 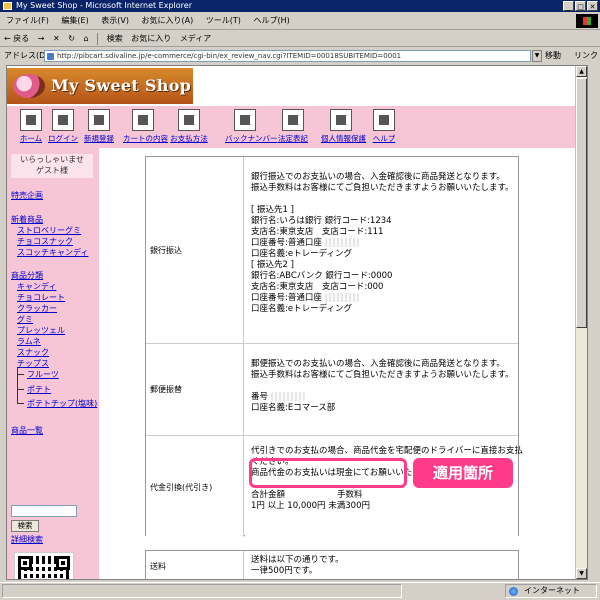 I want to click on shipping-text-1: 送料は以下の通りです。, so click(x=297, y=560).